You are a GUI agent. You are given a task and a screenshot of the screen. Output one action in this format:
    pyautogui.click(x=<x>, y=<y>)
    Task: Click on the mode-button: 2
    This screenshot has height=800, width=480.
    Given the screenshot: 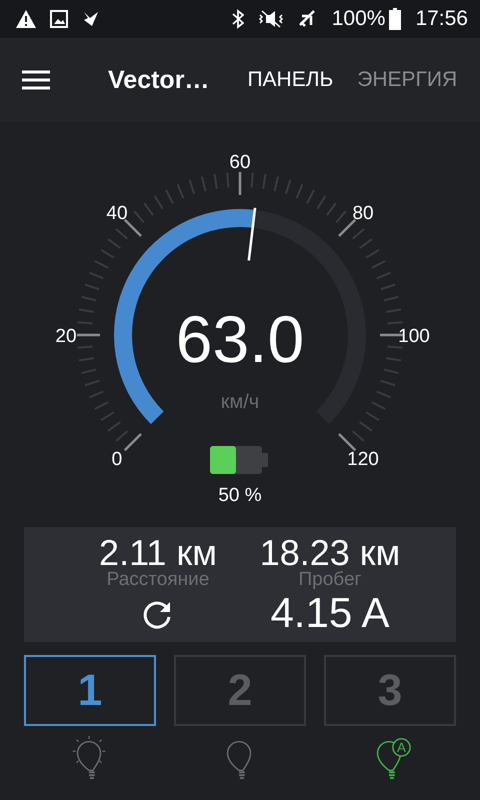 What is the action you would take?
    pyautogui.click(x=240, y=690)
    